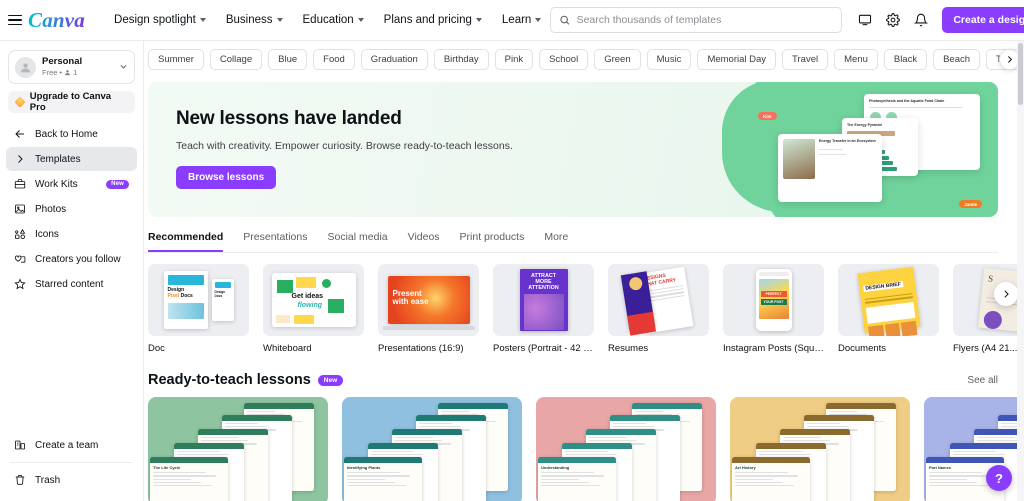 This screenshot has width=1024, height=501. What do you see at coordinates (970, 204) in the screenshot?
I see `collaborator-cursor-jamie: Jamie` at bounding box center [970, 204].